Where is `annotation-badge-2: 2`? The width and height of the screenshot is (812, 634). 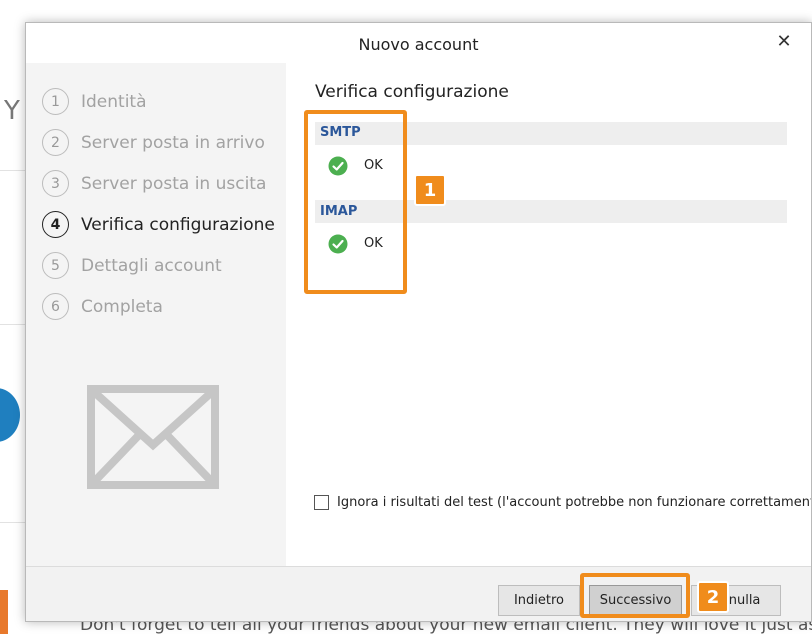 annotation-badge-2: 2 is located at coordinates (713, 597).